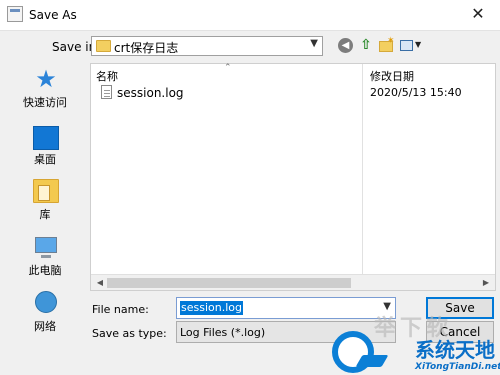  Describe the element at coordinates (293, 93) in the screenshot. I see `list-item: session.log 2020/5/13 15:40` at that location.